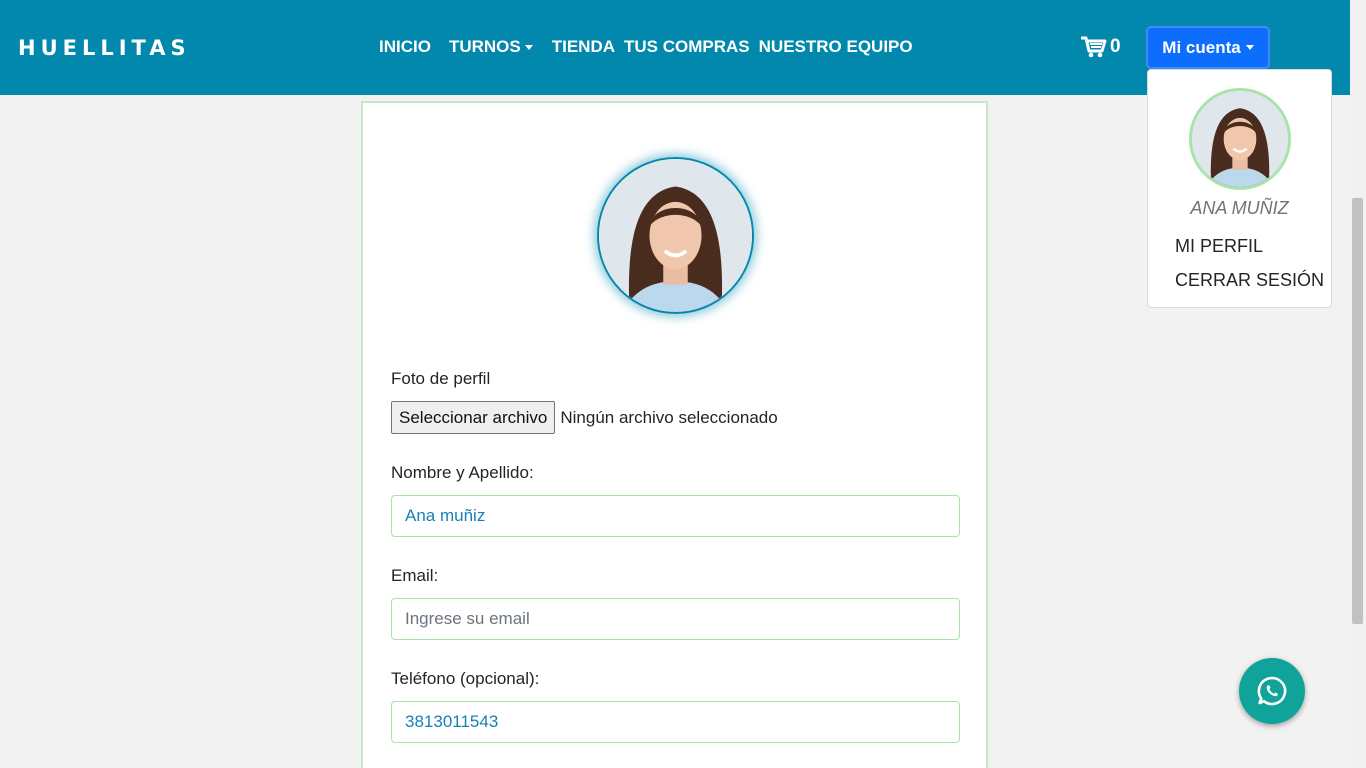  Describe the element at coordinates (675, 235) in the screenshot. I see `profile-photo` at that location.